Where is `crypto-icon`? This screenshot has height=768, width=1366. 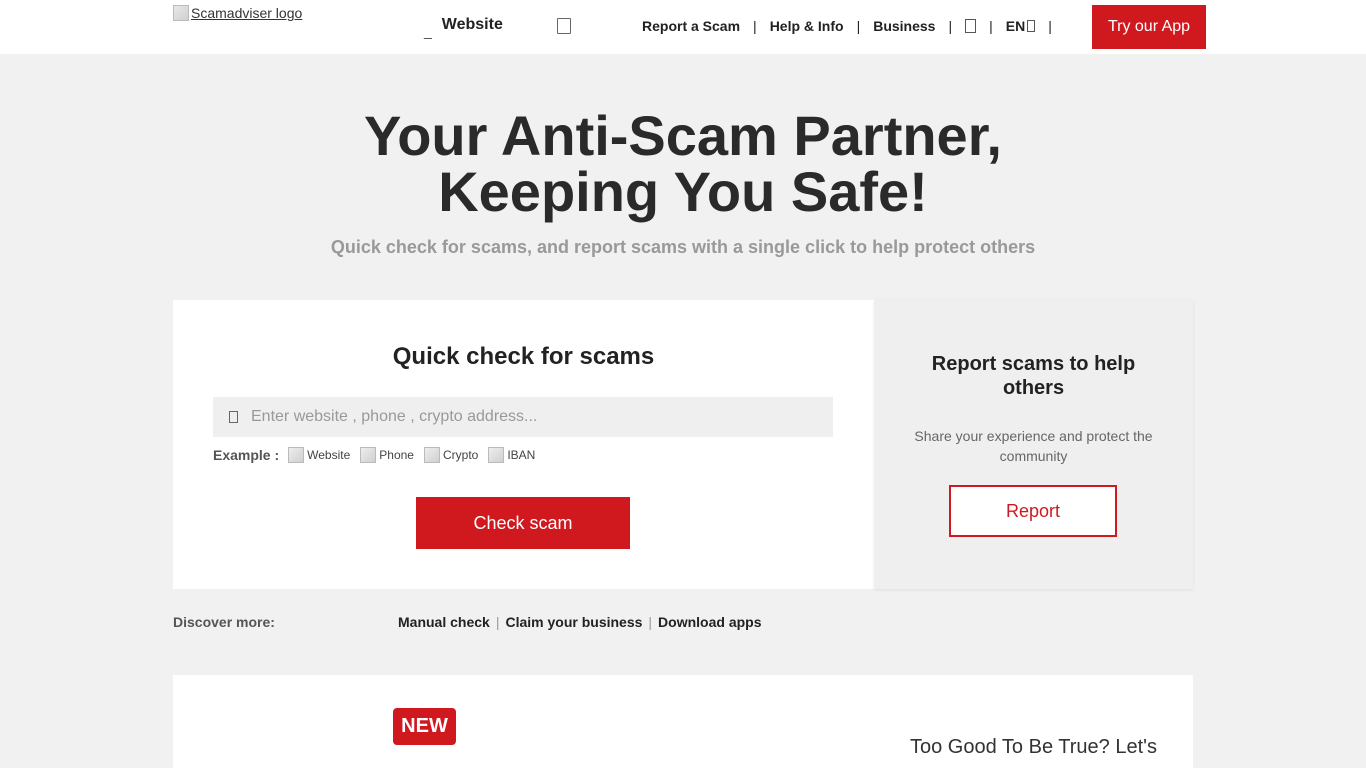
crypto-icon is located at coordinates (431, 455).